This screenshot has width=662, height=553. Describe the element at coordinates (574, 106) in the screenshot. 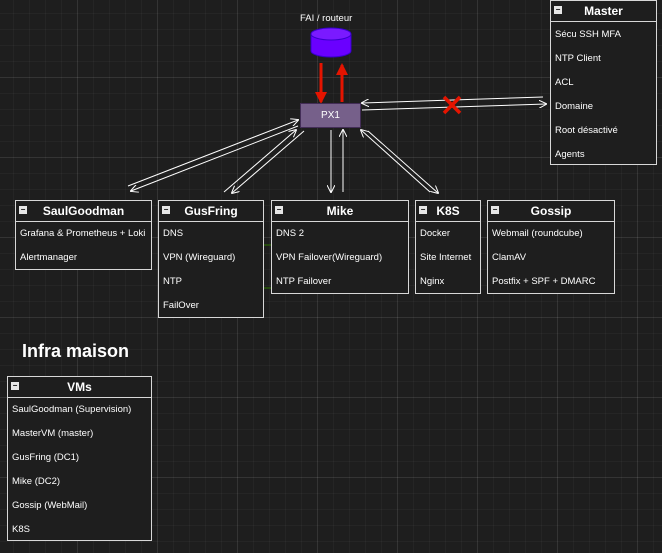

I see `list-item: Domaine` at that location.